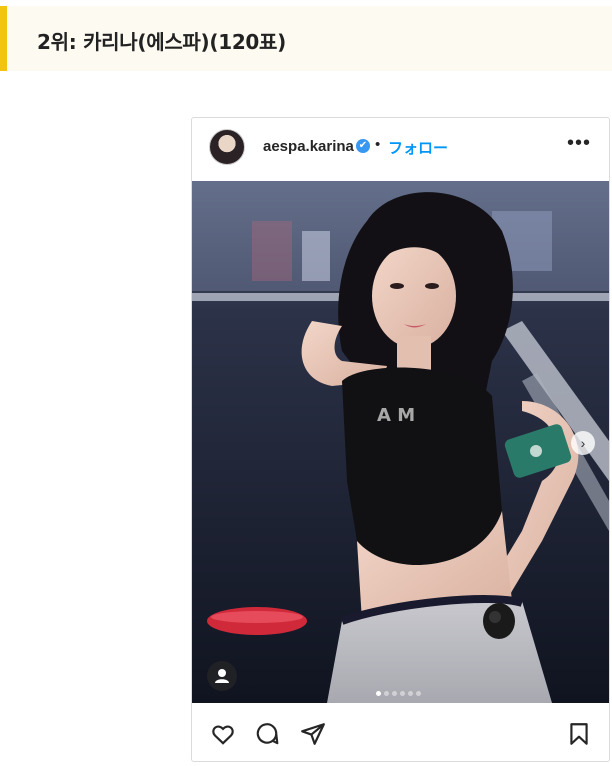 The image size is (612, 766). What do you see at coordinates (267, 734) in the screenshot?
I see `comment-icon` at bounding box center [267, 734].